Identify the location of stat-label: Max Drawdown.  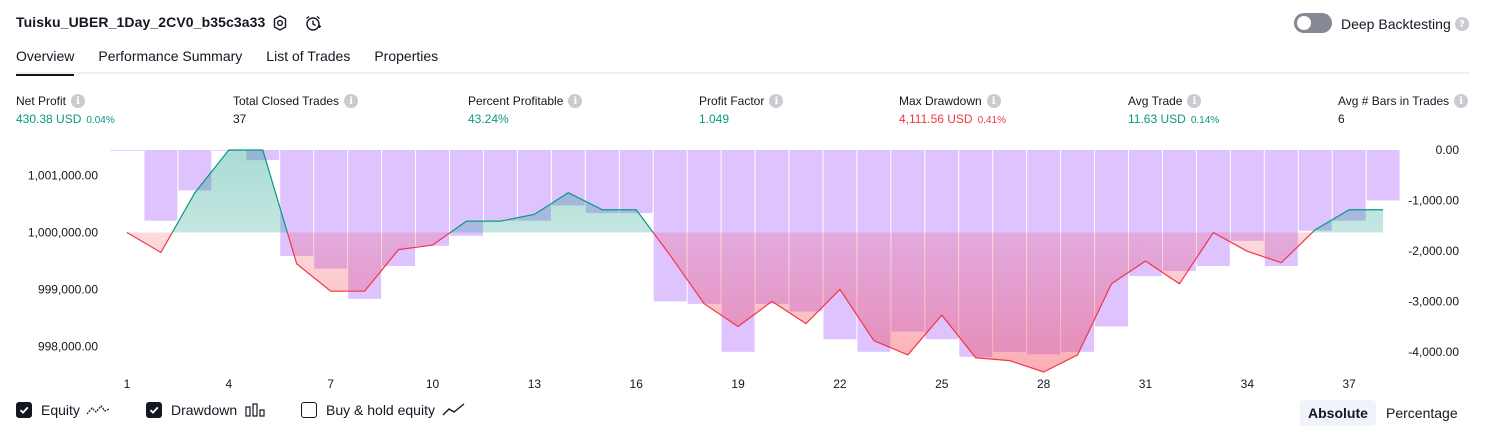
(940, 101).